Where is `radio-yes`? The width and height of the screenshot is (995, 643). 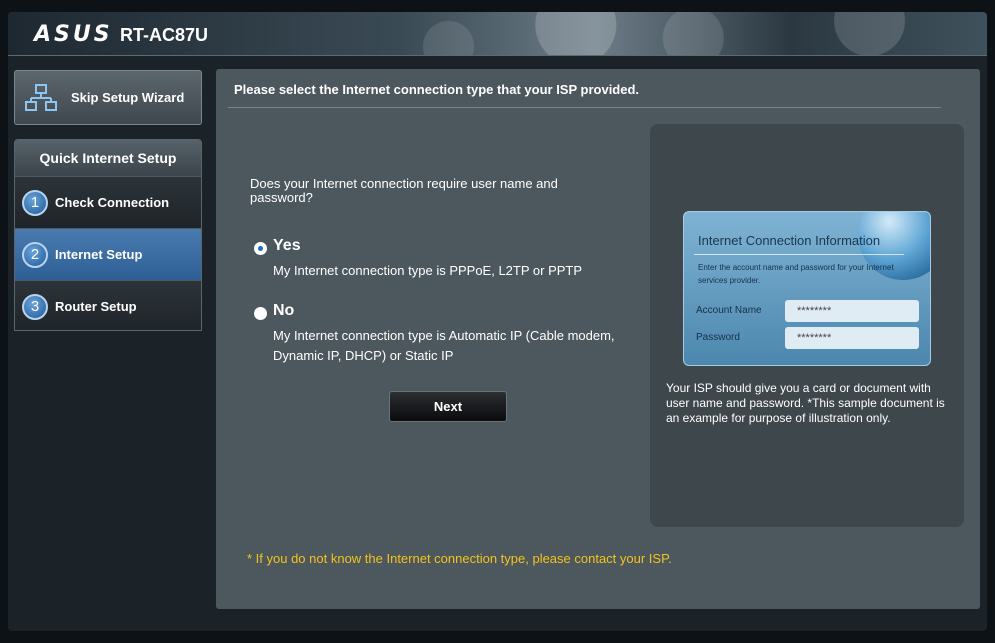
radio-yes is located at coordinates (260, 248).